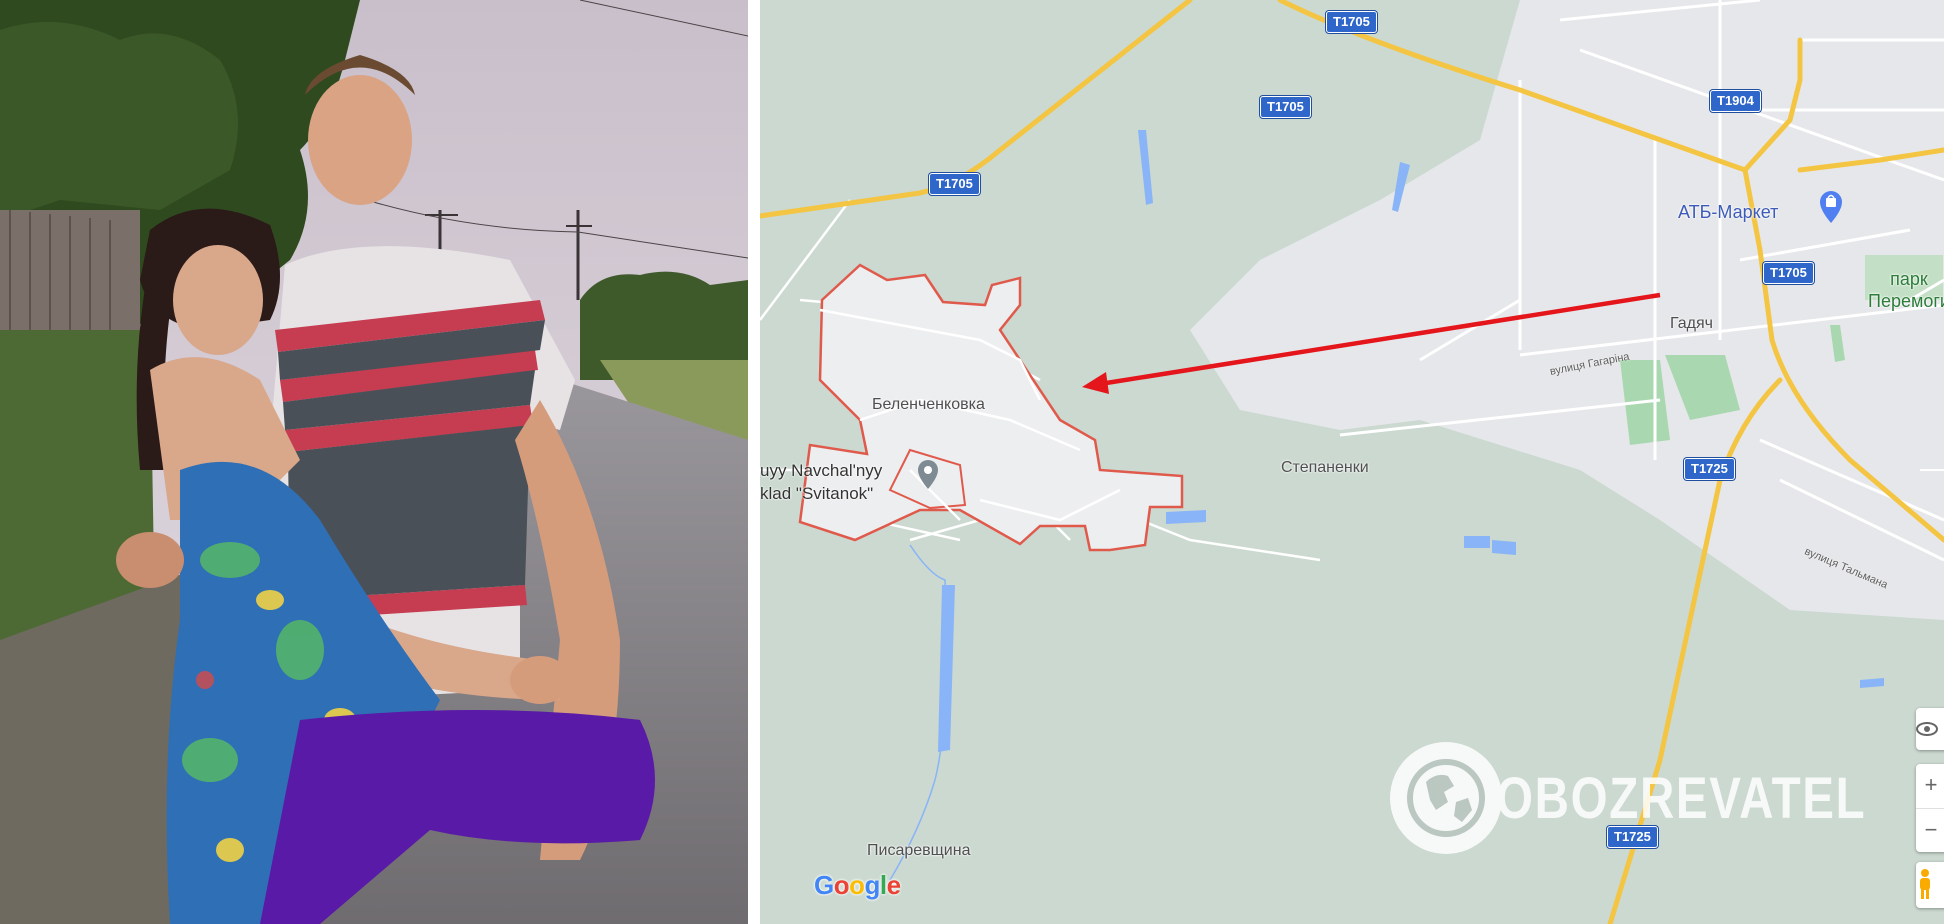  What do you see at coordinates (928, 404) in the screenshot?
I see `village-label: Беленченковка` at bounding box center [928, 404].